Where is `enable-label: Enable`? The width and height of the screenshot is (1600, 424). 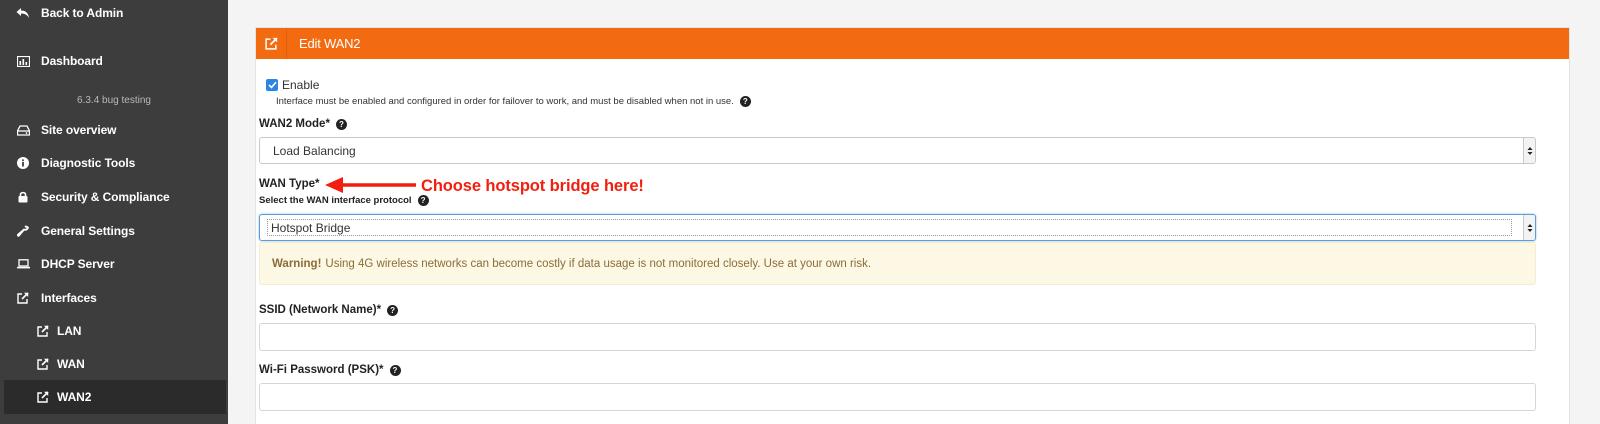 enable-label: Enable is located at coordinates (301, 85).